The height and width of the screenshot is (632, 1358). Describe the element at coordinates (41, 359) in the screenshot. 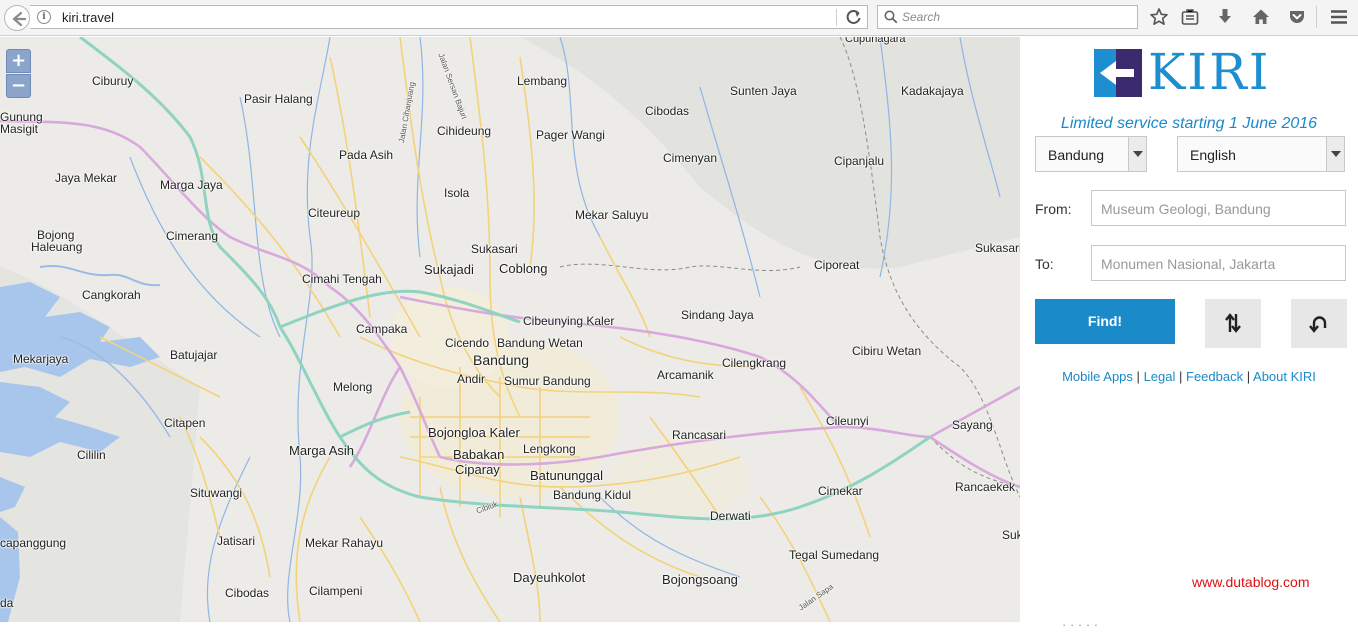

I see `map-label: Mekarjaya` at that location.